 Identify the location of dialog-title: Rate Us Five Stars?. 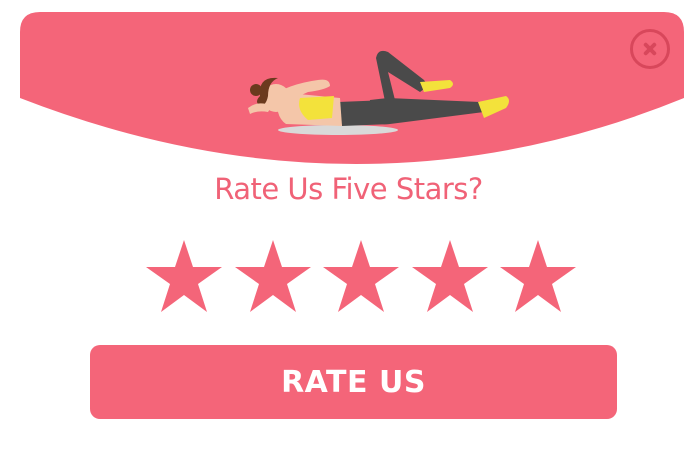
(348, 189).